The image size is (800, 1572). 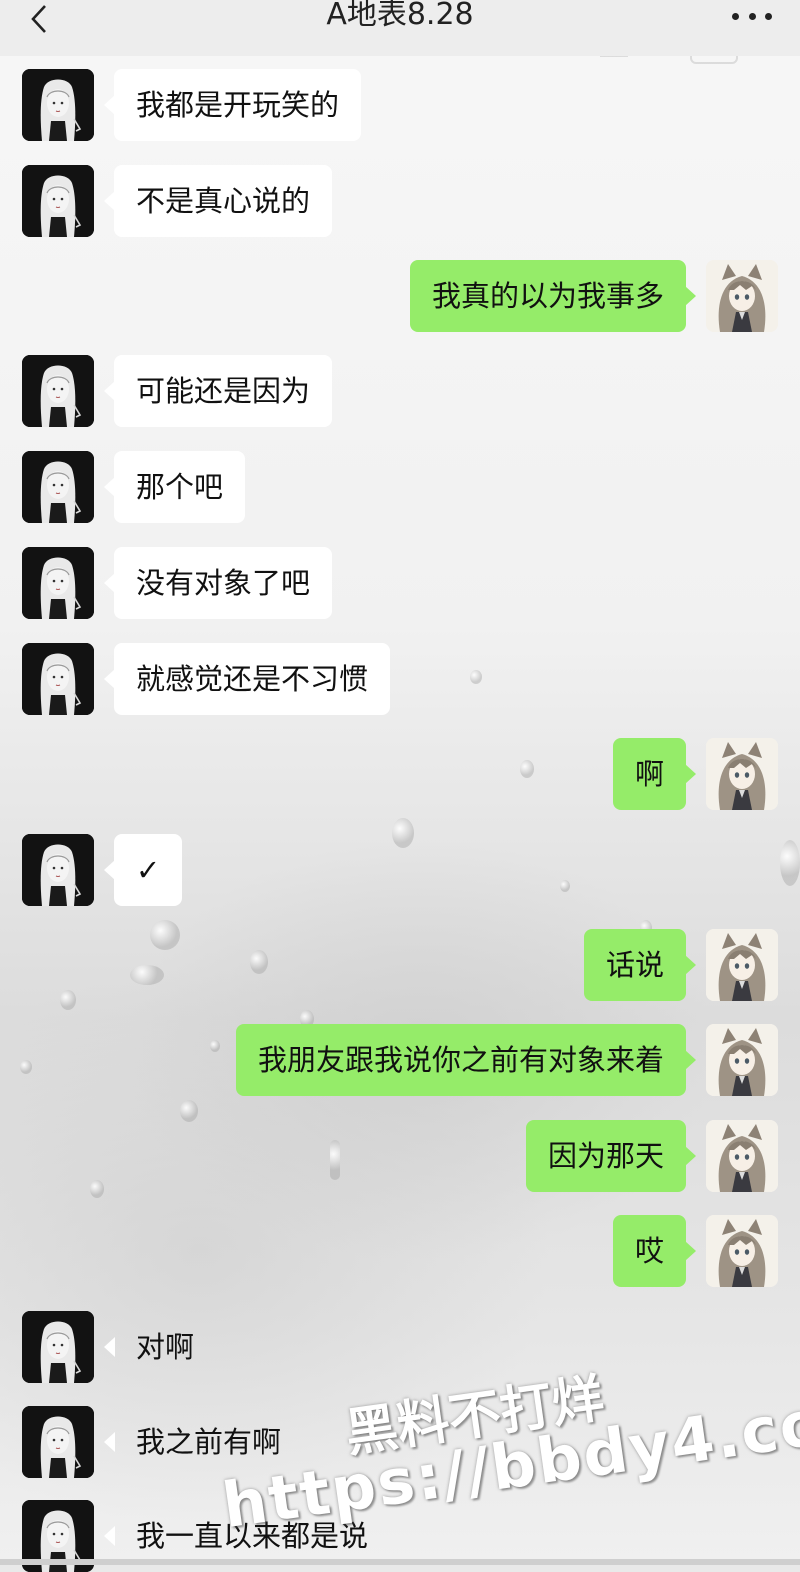 What do you see at coordinates (400, 487) in the screenshot?
I see `incoming-message: 那个吧` at bounding box center [400, 487].